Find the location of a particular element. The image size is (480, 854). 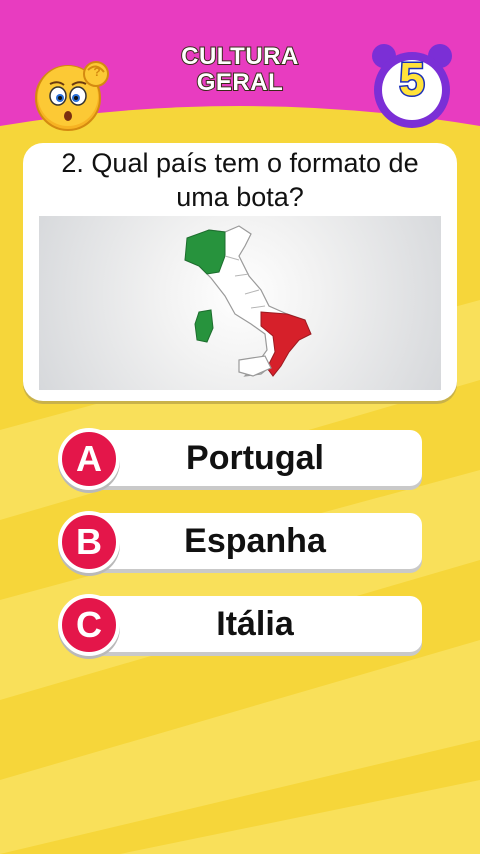

answer-option-a: Portugal A is located at coordinates (240, 460).